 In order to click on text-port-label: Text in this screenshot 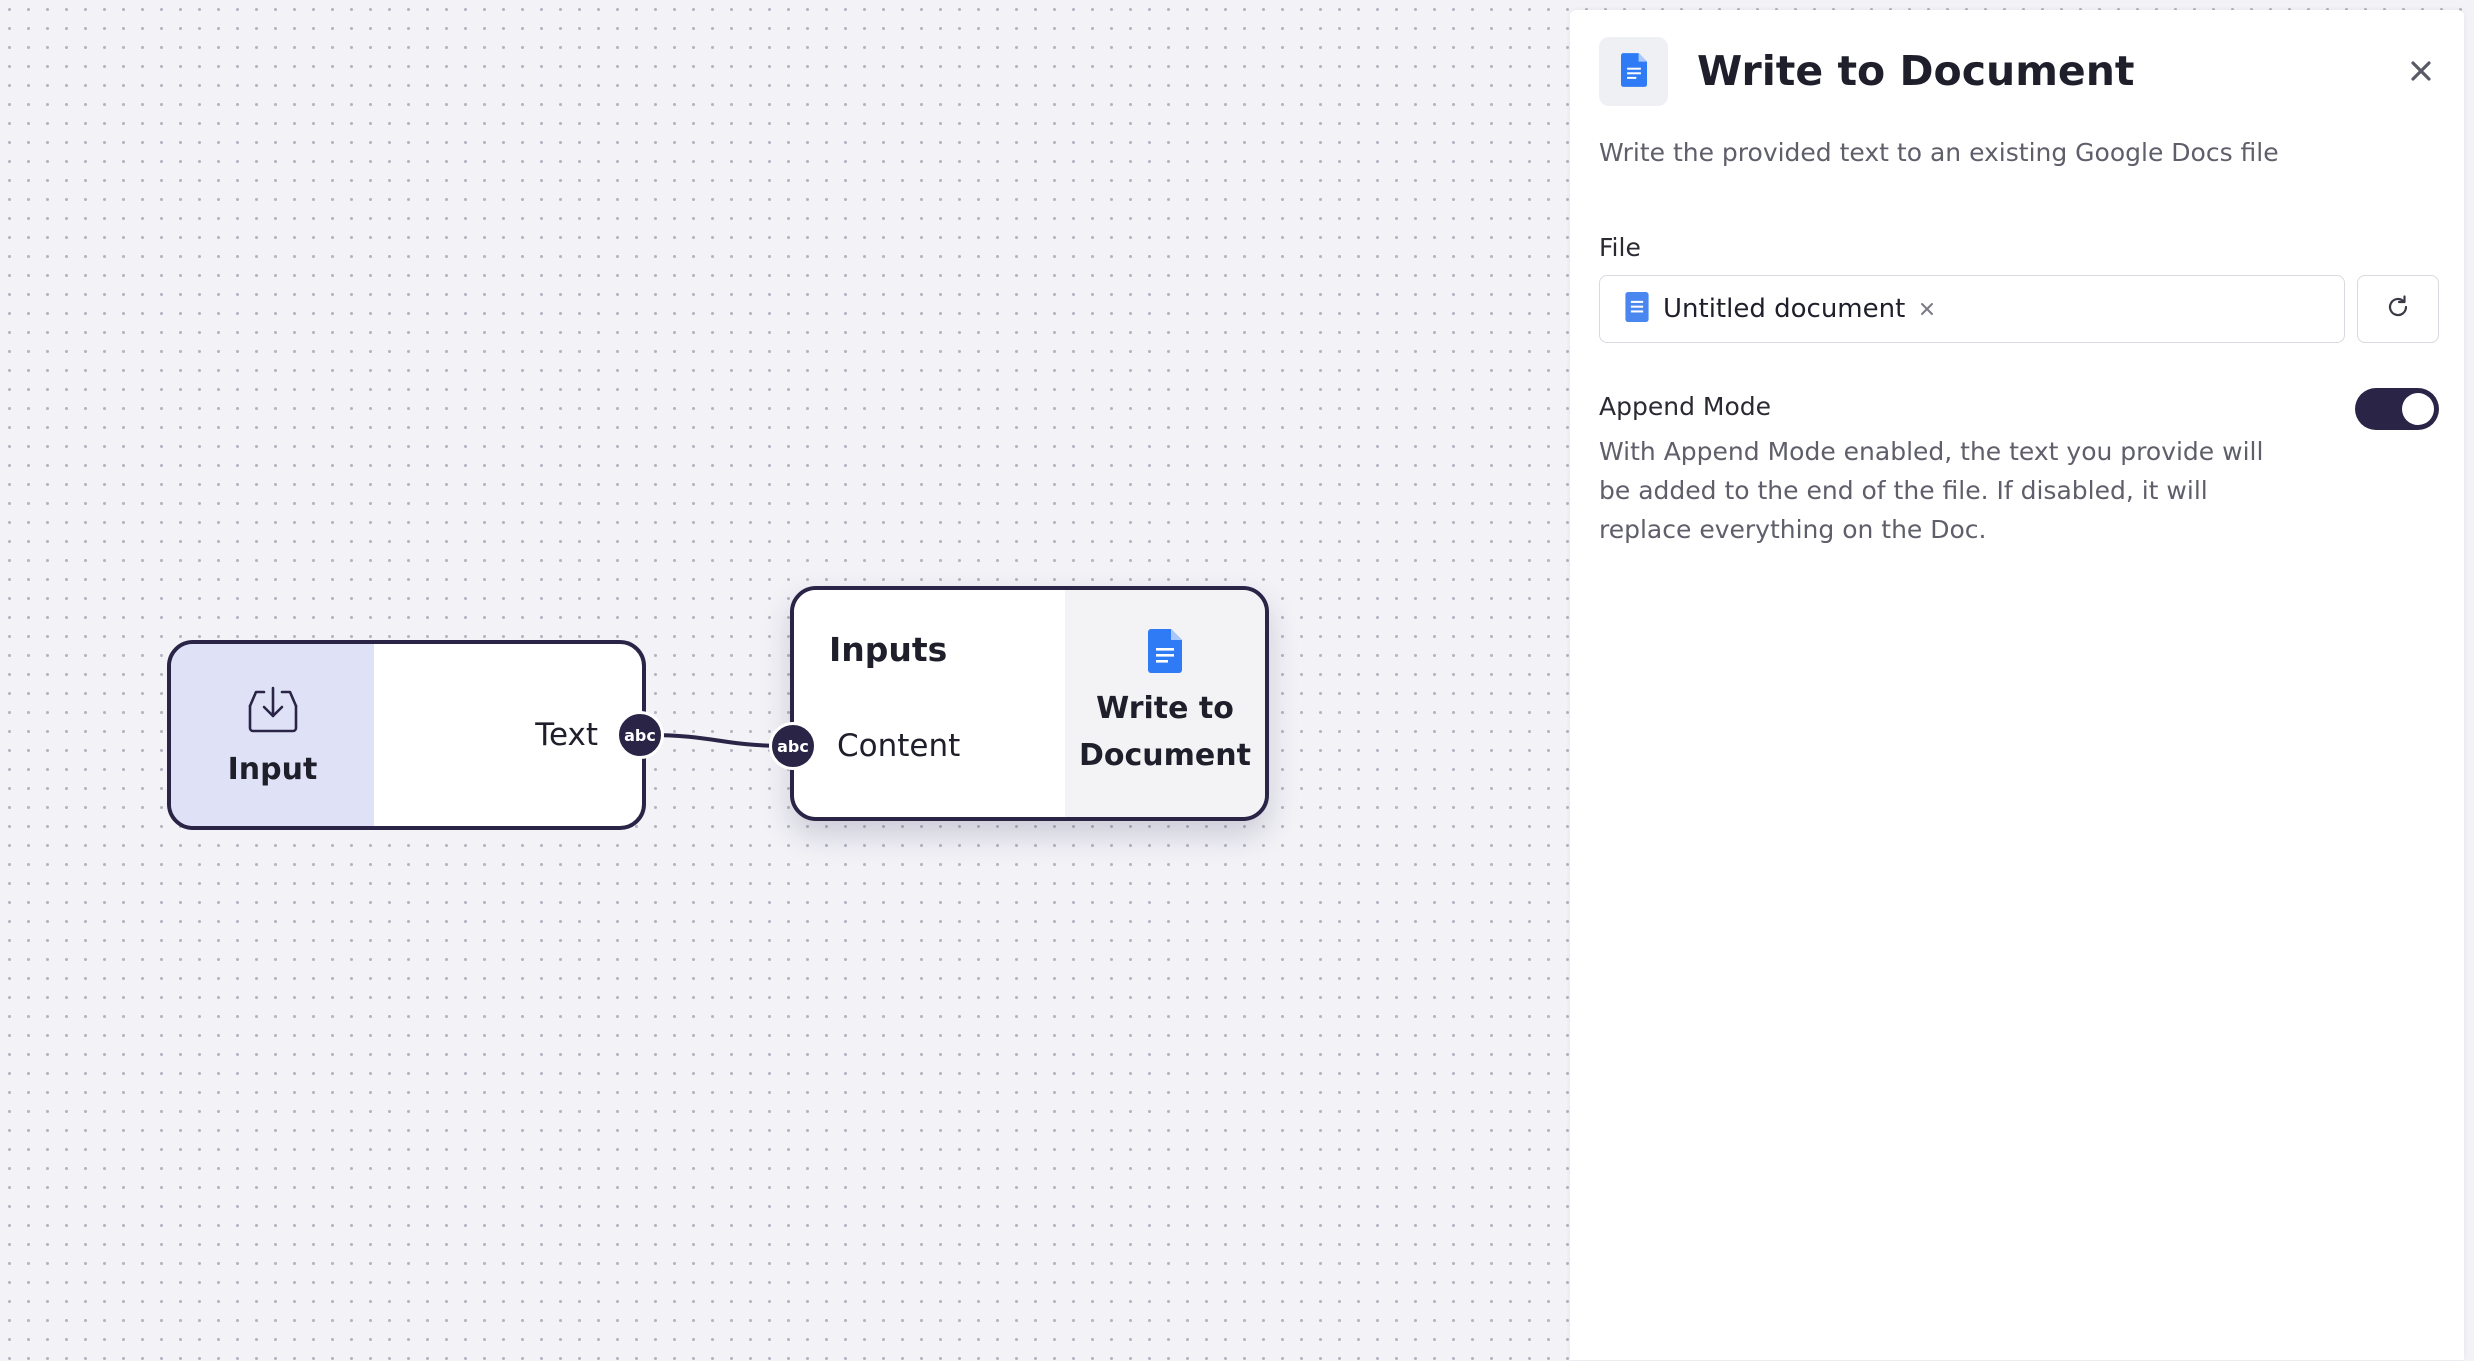, I will do `click(566, 735)`.